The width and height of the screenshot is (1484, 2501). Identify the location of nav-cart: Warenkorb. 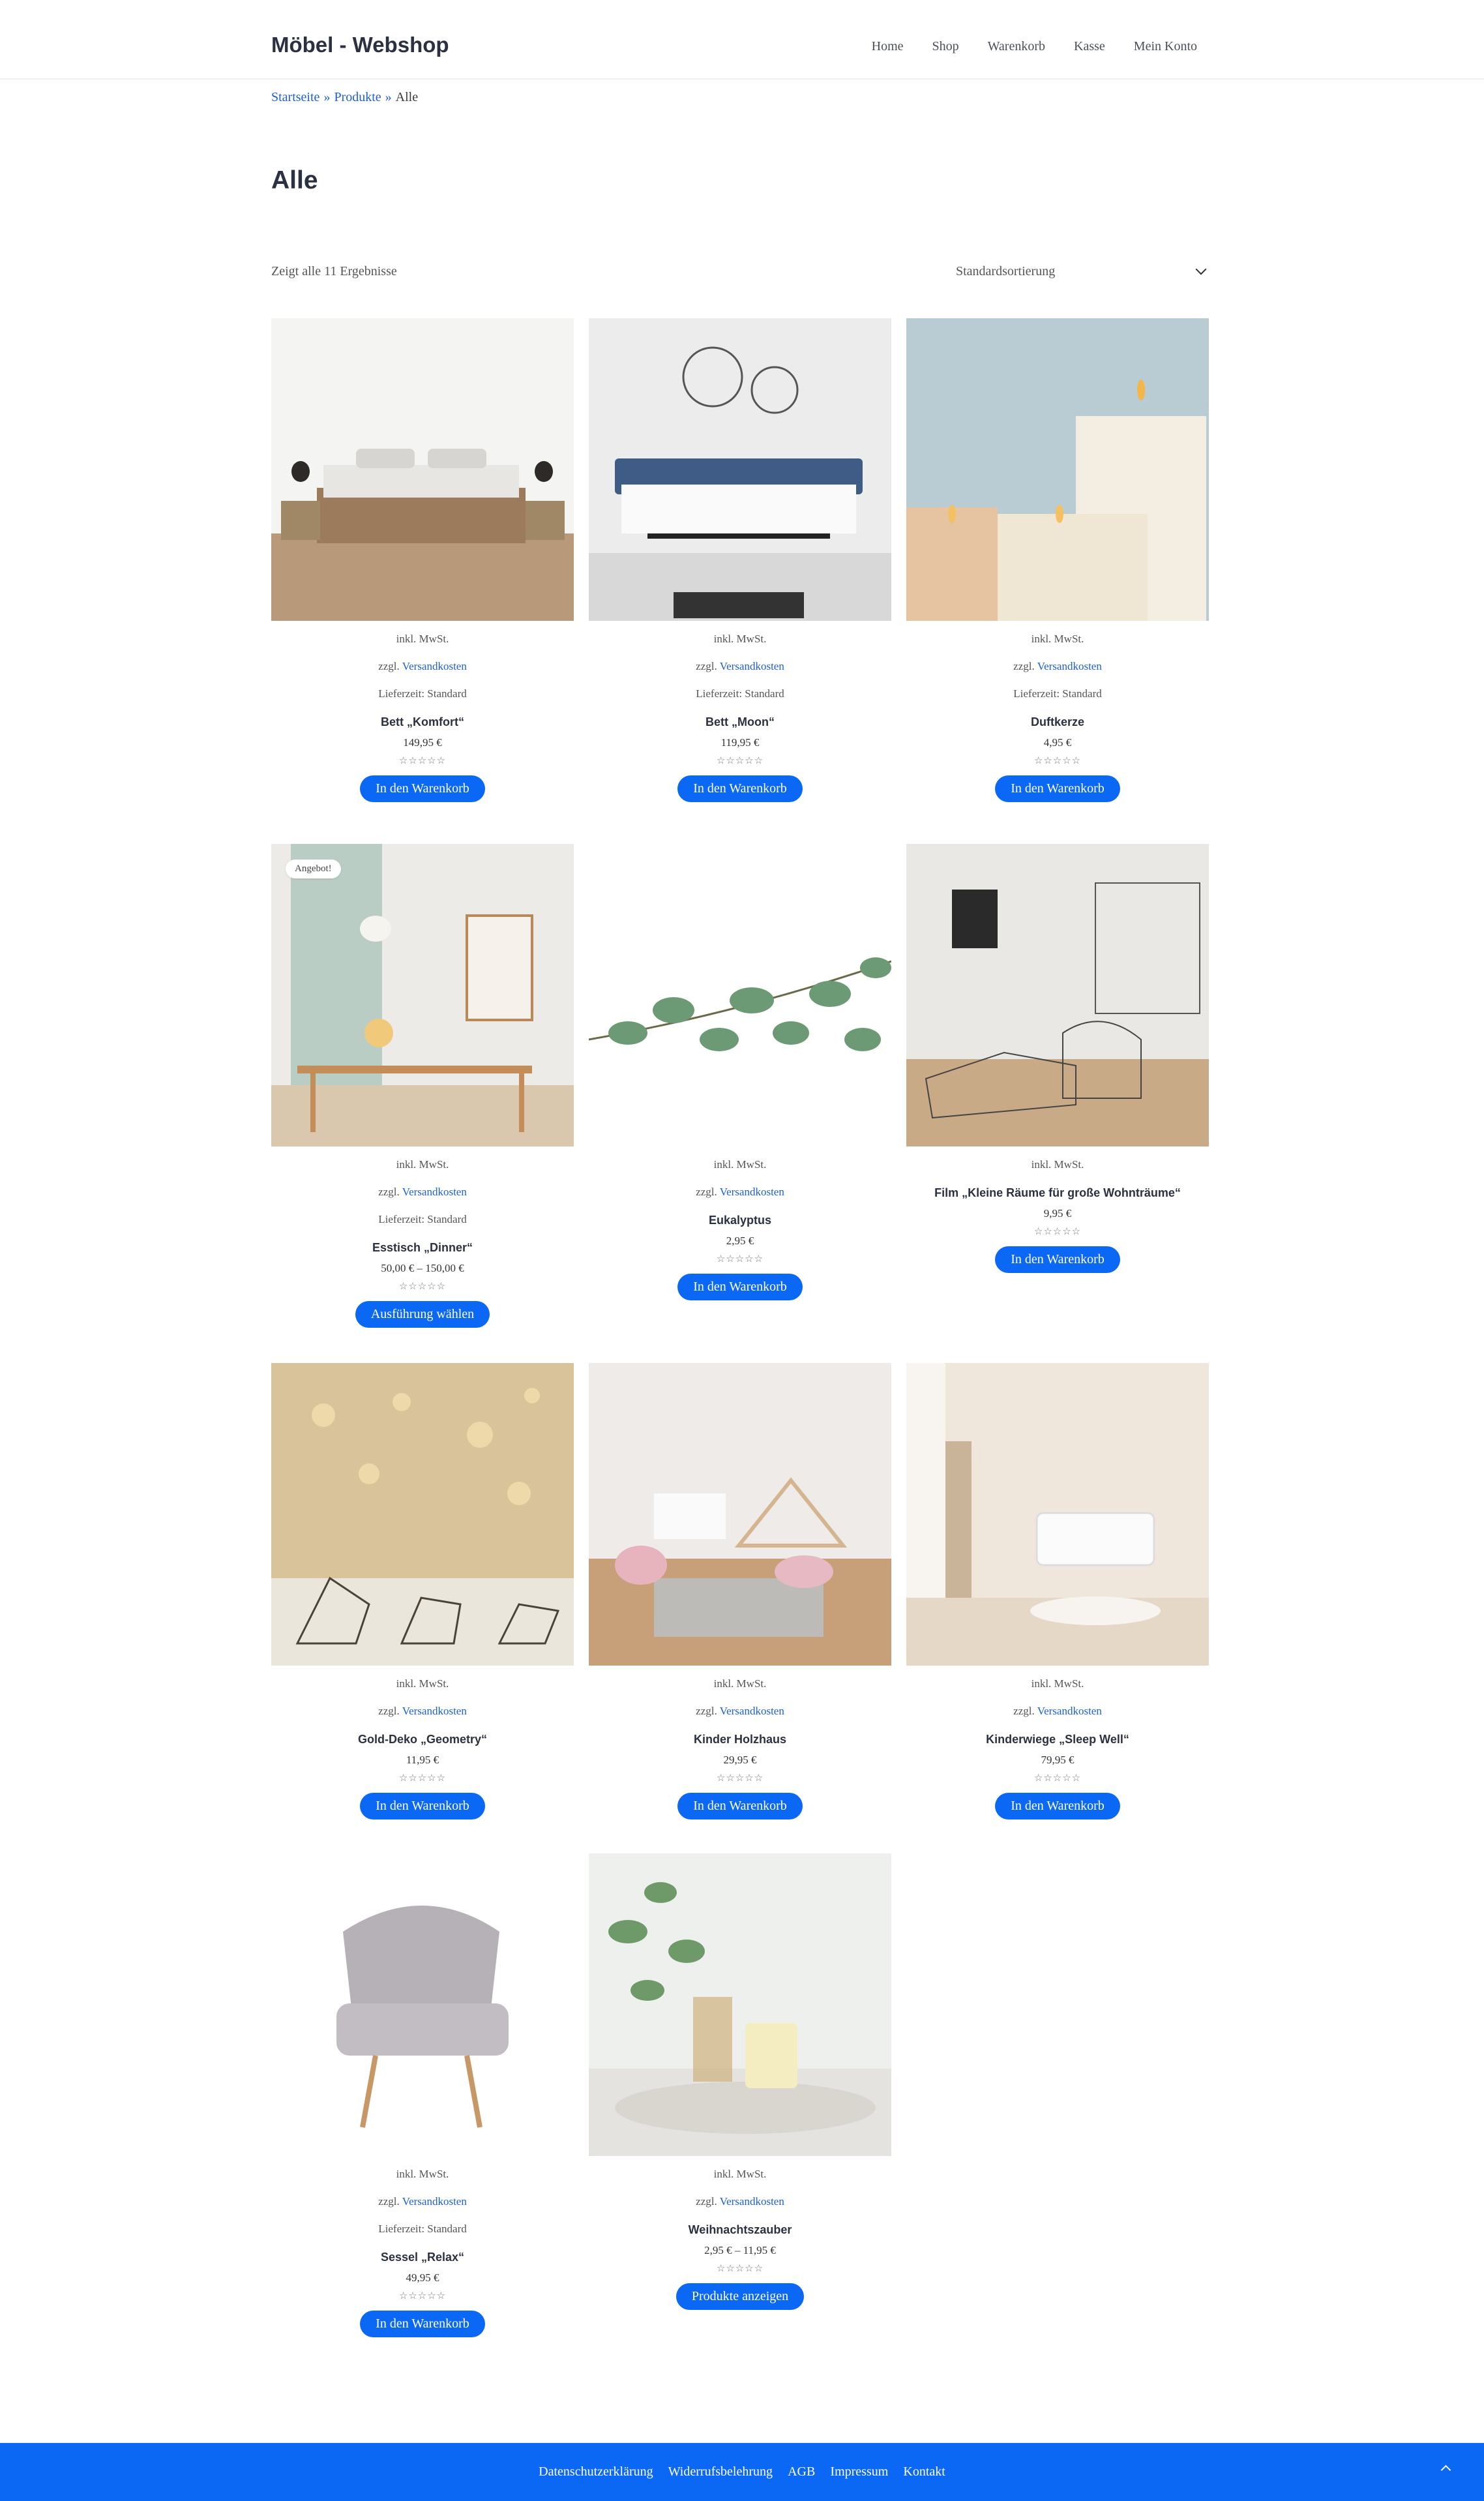
(1016, 47).